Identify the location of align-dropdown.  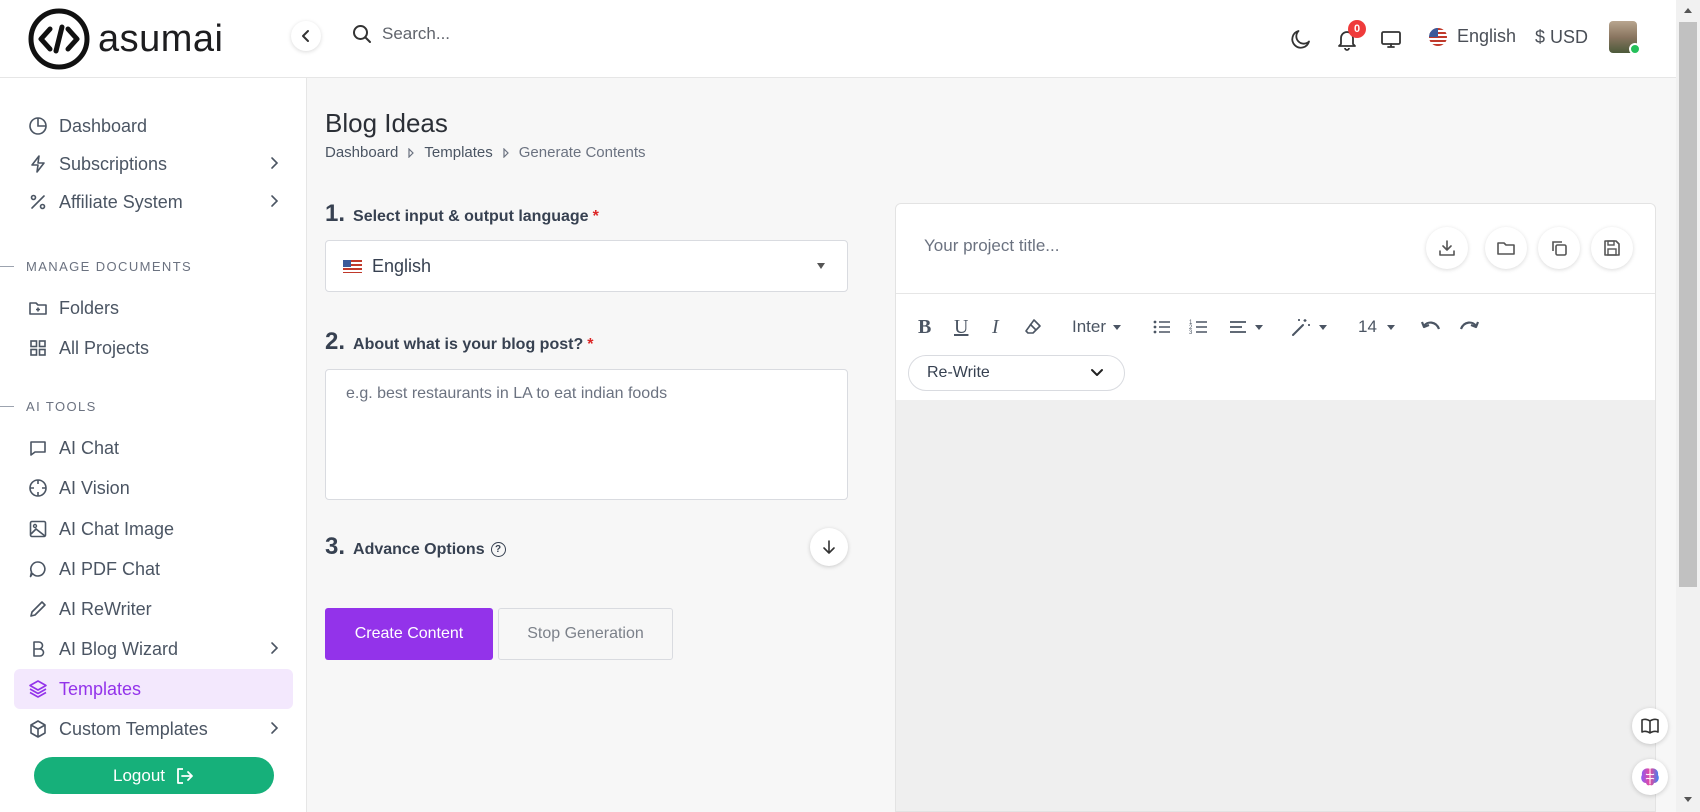
(1245, 327).